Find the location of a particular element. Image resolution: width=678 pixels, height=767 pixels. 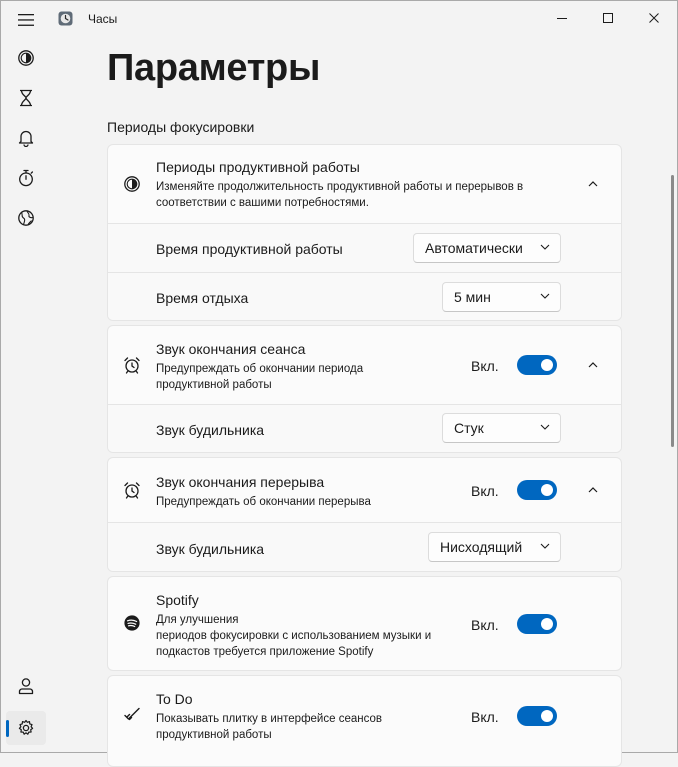

nav-timer is located at coordinates (26, 98).